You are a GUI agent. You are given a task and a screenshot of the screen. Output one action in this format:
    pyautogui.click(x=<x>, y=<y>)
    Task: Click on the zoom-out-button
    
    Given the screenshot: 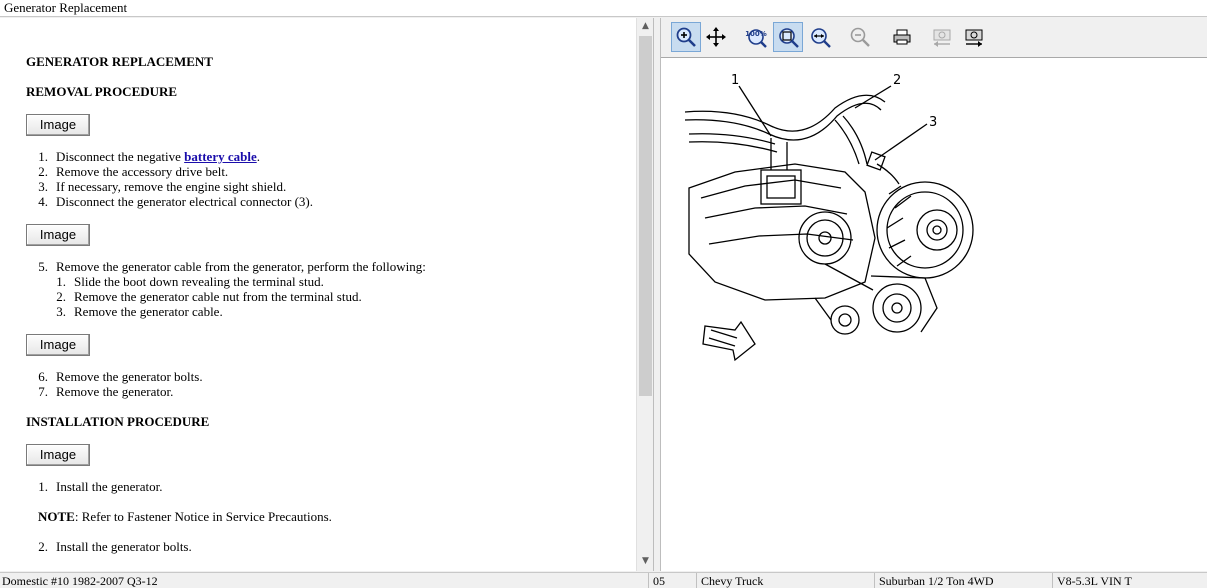 What is the action you would take?
    pyautogui.click(x=860, y=37)
    